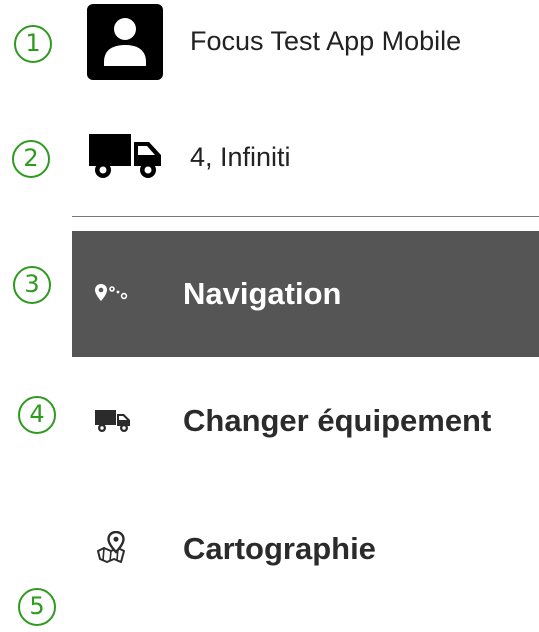 This screenshot has height=632, width=539. Describe the element at coordinates (262, 293) in the screenshot. I see `menu-item-label: Navigation` at that location.